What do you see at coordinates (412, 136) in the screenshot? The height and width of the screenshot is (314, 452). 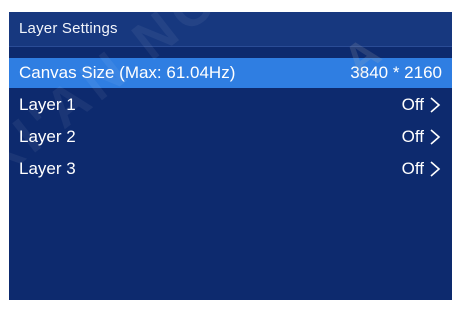 I see `layer-2-status: Off` at bounding box center [412, 136].